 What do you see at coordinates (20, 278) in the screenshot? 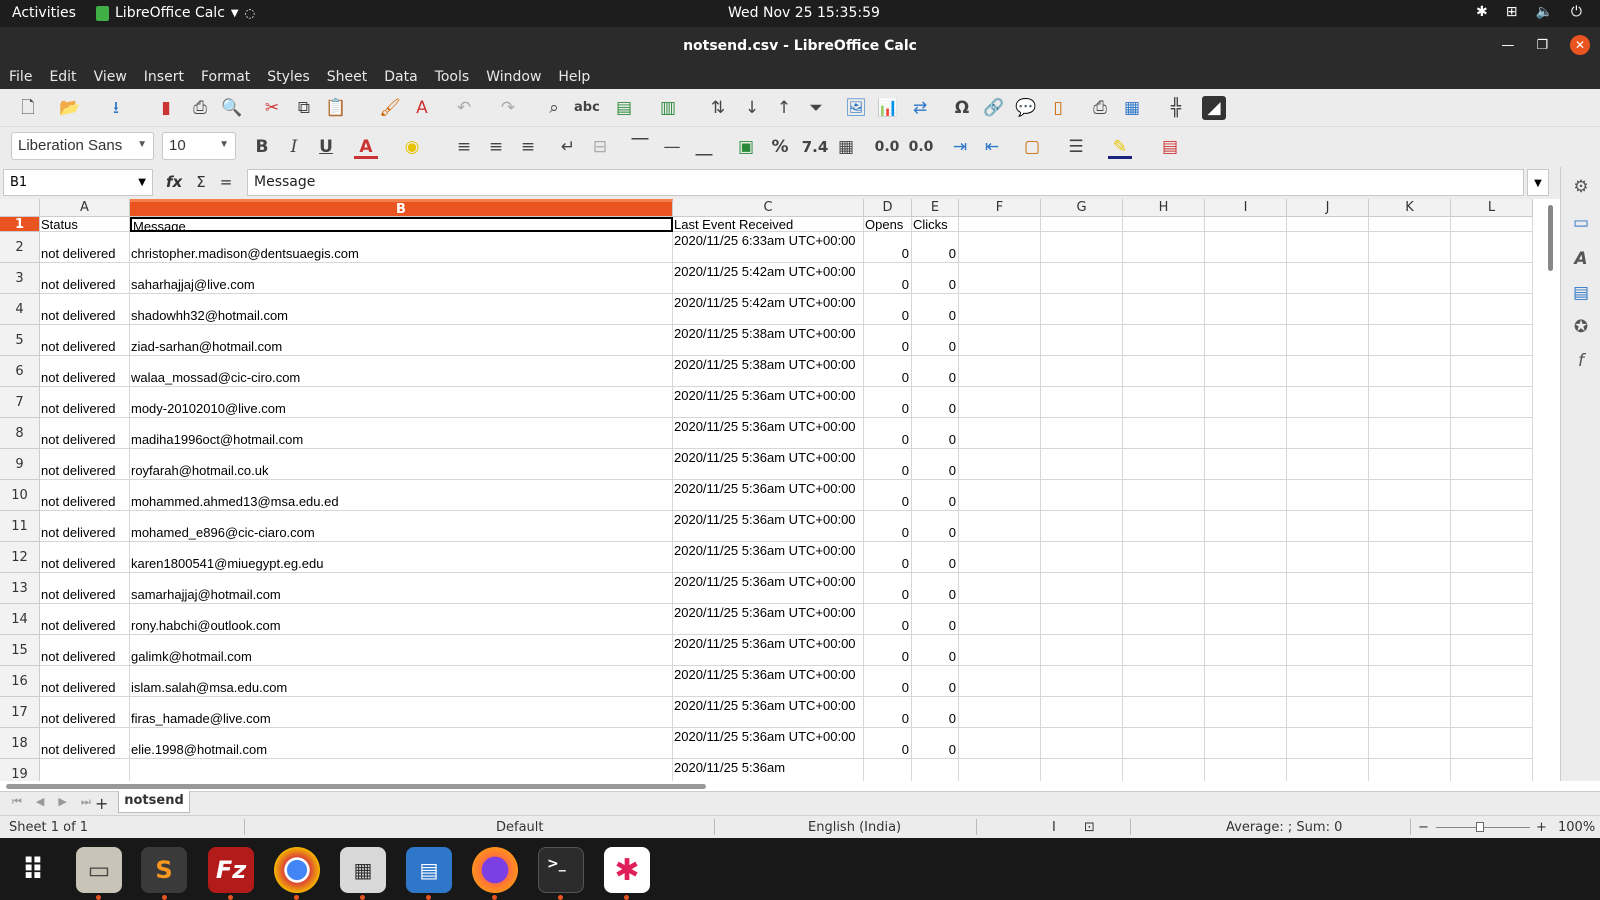
I see `row-header: 3` at bounding box center [20, 278].